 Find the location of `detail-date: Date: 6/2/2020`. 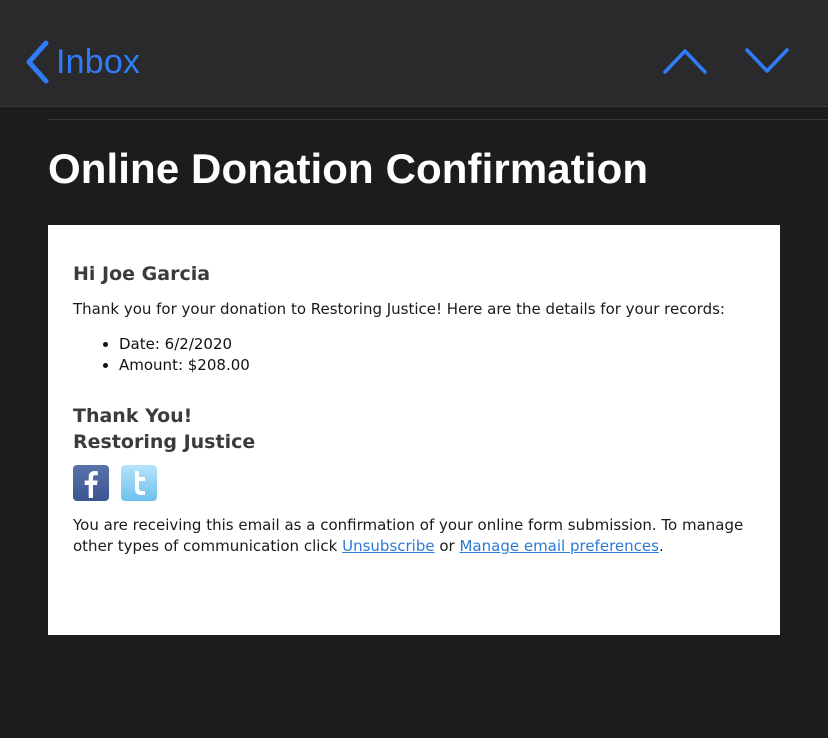

detail-date: Date: 6/2/2020 is located at coordinates (437, 344).